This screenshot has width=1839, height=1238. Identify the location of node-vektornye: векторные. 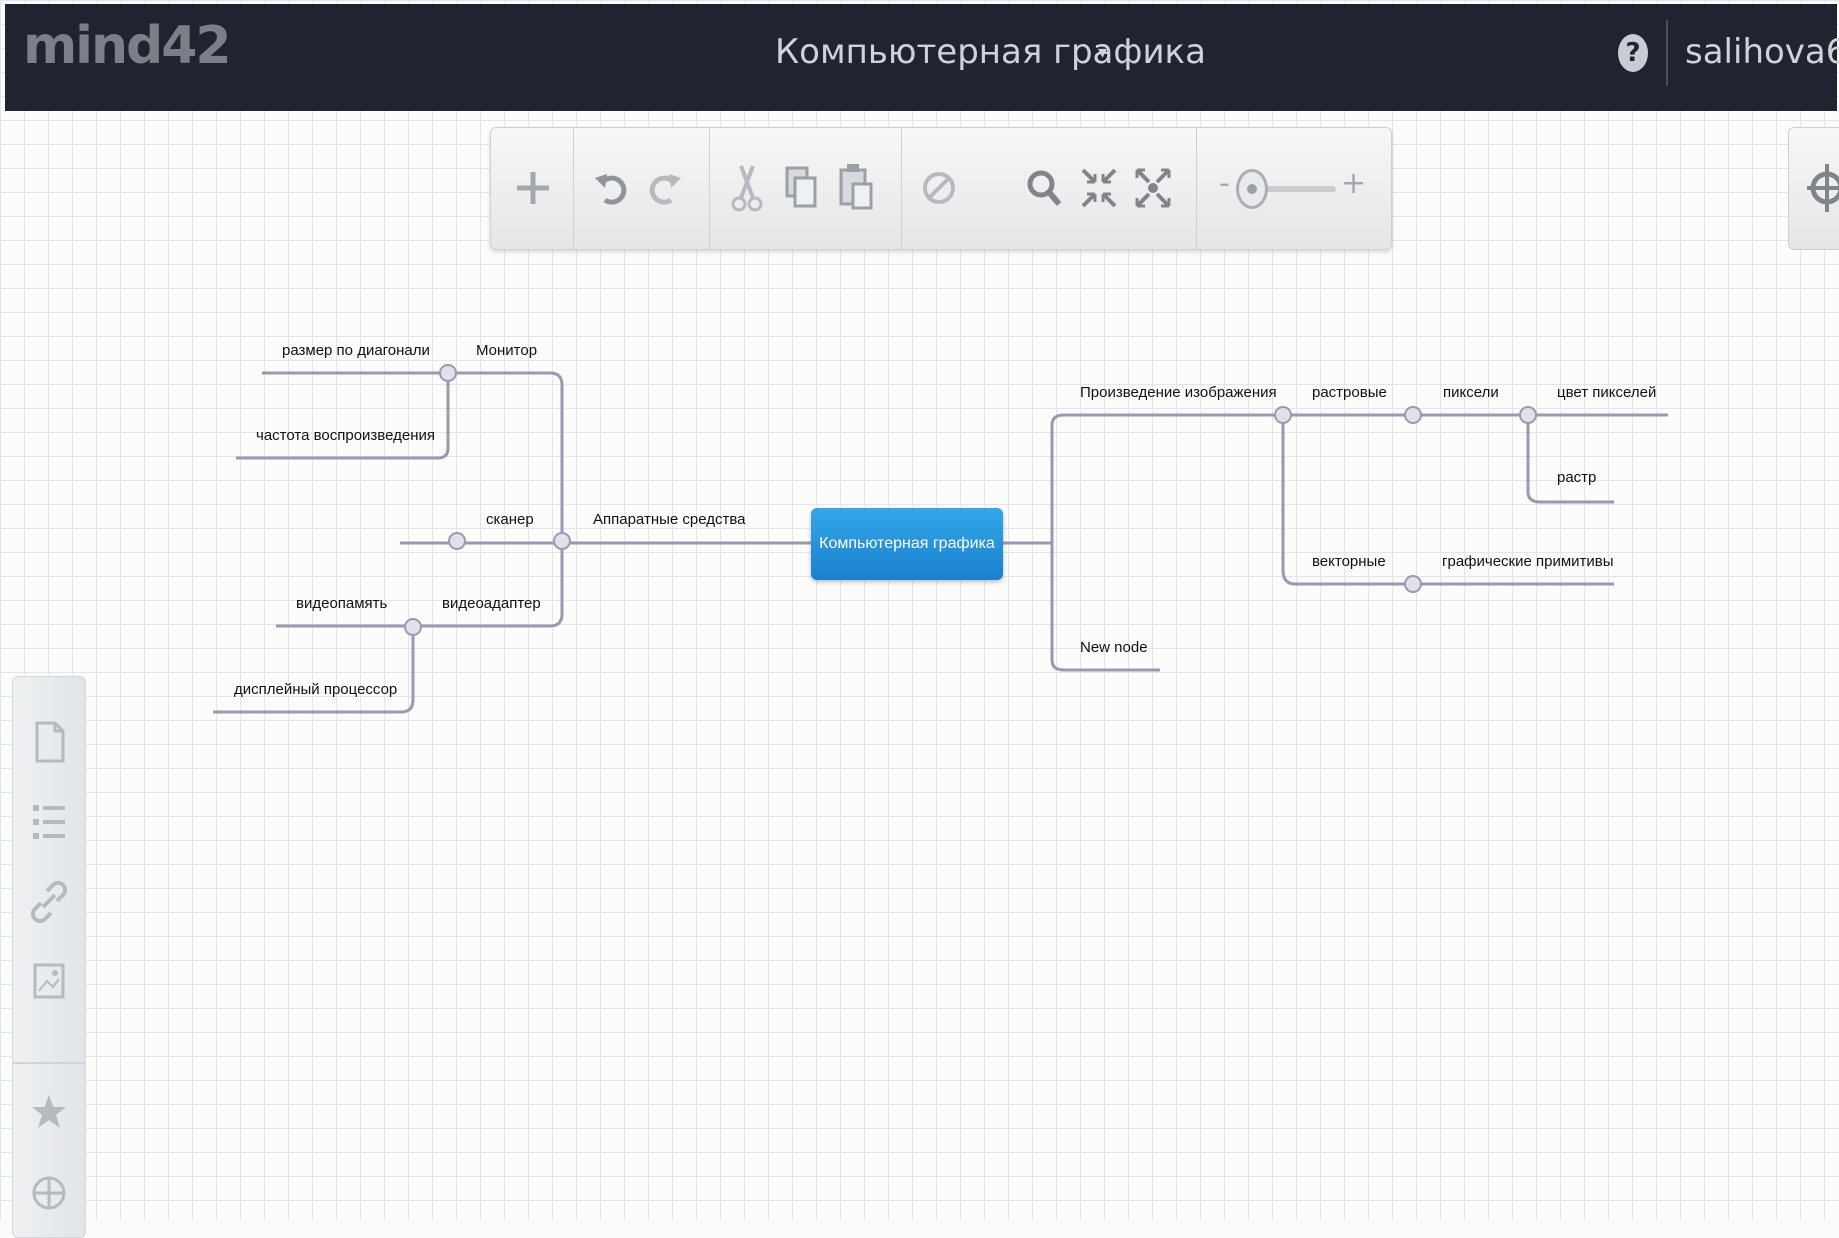
(1349, 561).